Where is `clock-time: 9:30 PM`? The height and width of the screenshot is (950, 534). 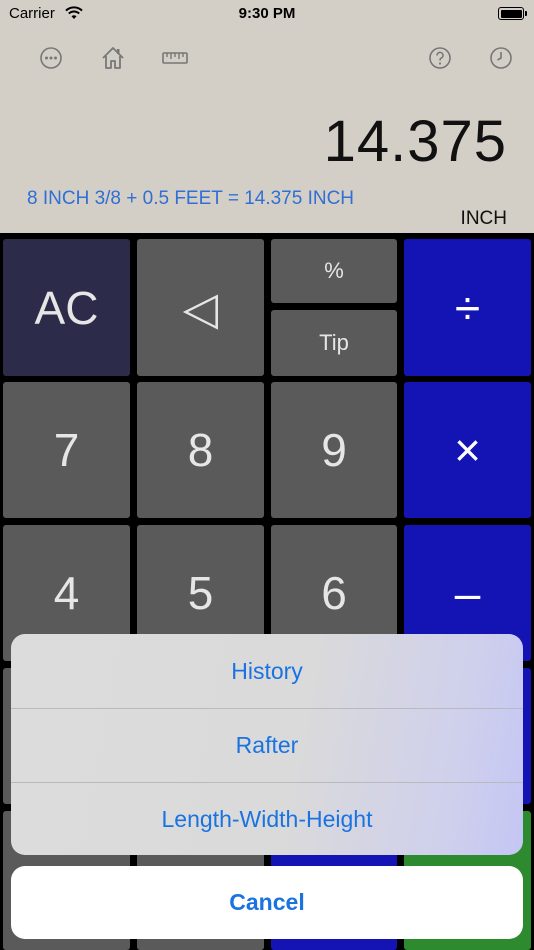
clock-time: 9:30 PM is located at coordinates (267, 13).